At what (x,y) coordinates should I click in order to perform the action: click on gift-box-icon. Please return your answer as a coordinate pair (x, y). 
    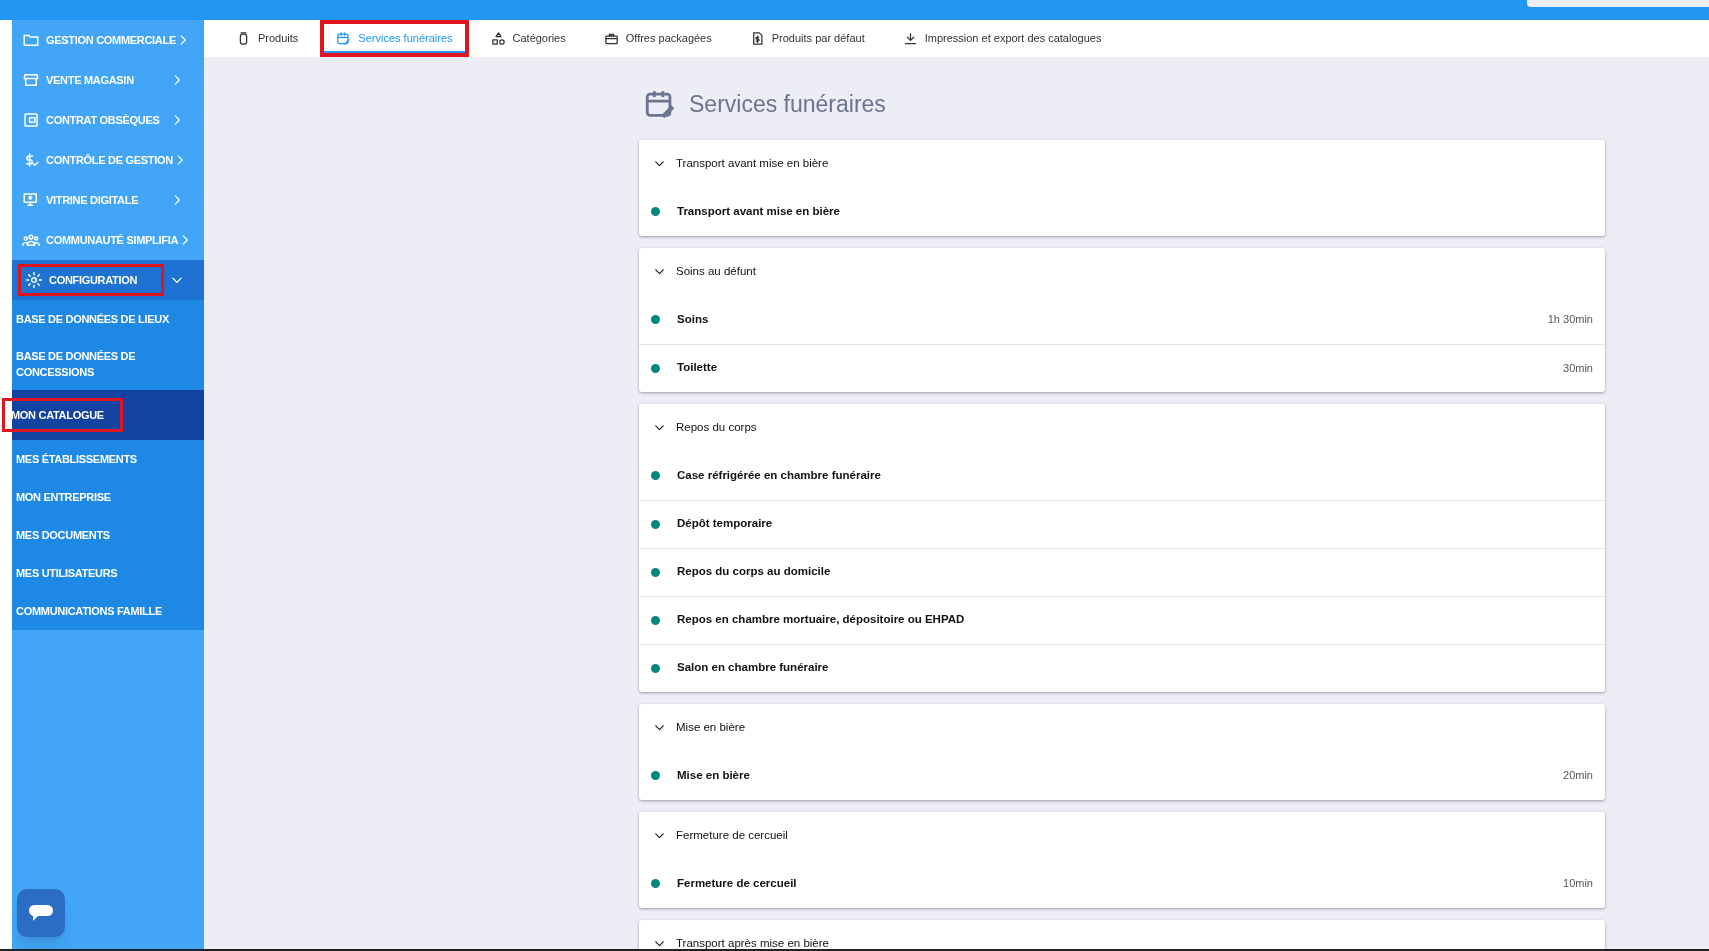
    Looking at the image, I should click on (611, 38).